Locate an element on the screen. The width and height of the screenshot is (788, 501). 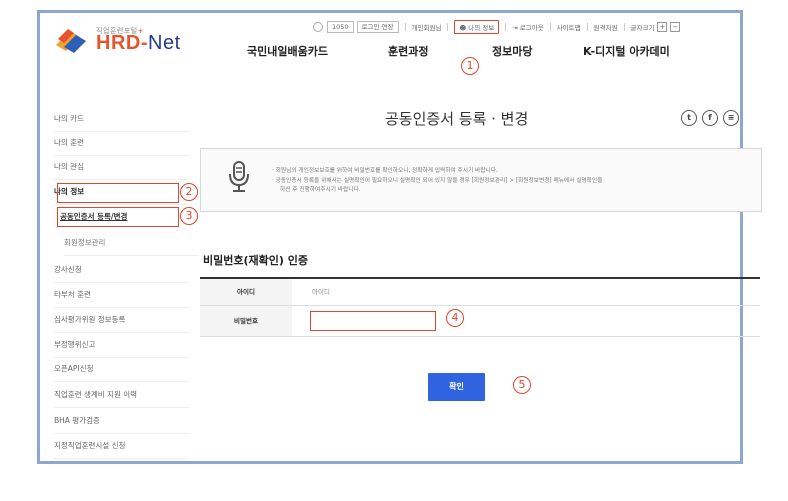
sidebar-item-facility: 지정직업훈련시설 신청 is located at coordinates (121, 446).